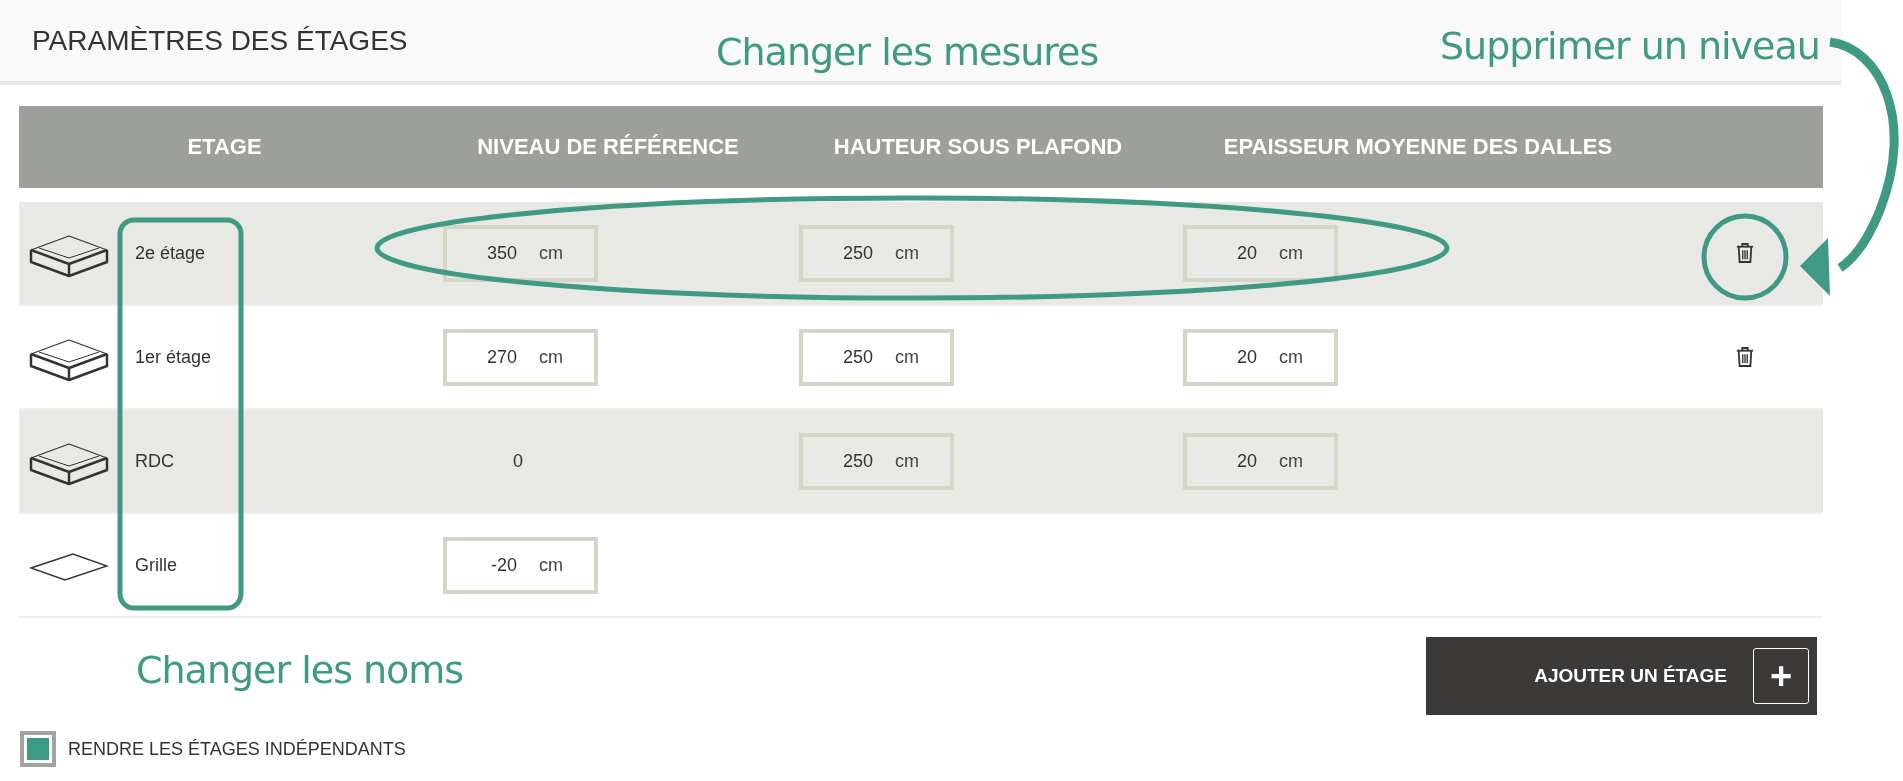 This screenshot has height=781, width=1903. What do you see at coordinates (520, 253) in the screenshot?
I see `measure-field: 350 cm` at bounding box center [520, 253].